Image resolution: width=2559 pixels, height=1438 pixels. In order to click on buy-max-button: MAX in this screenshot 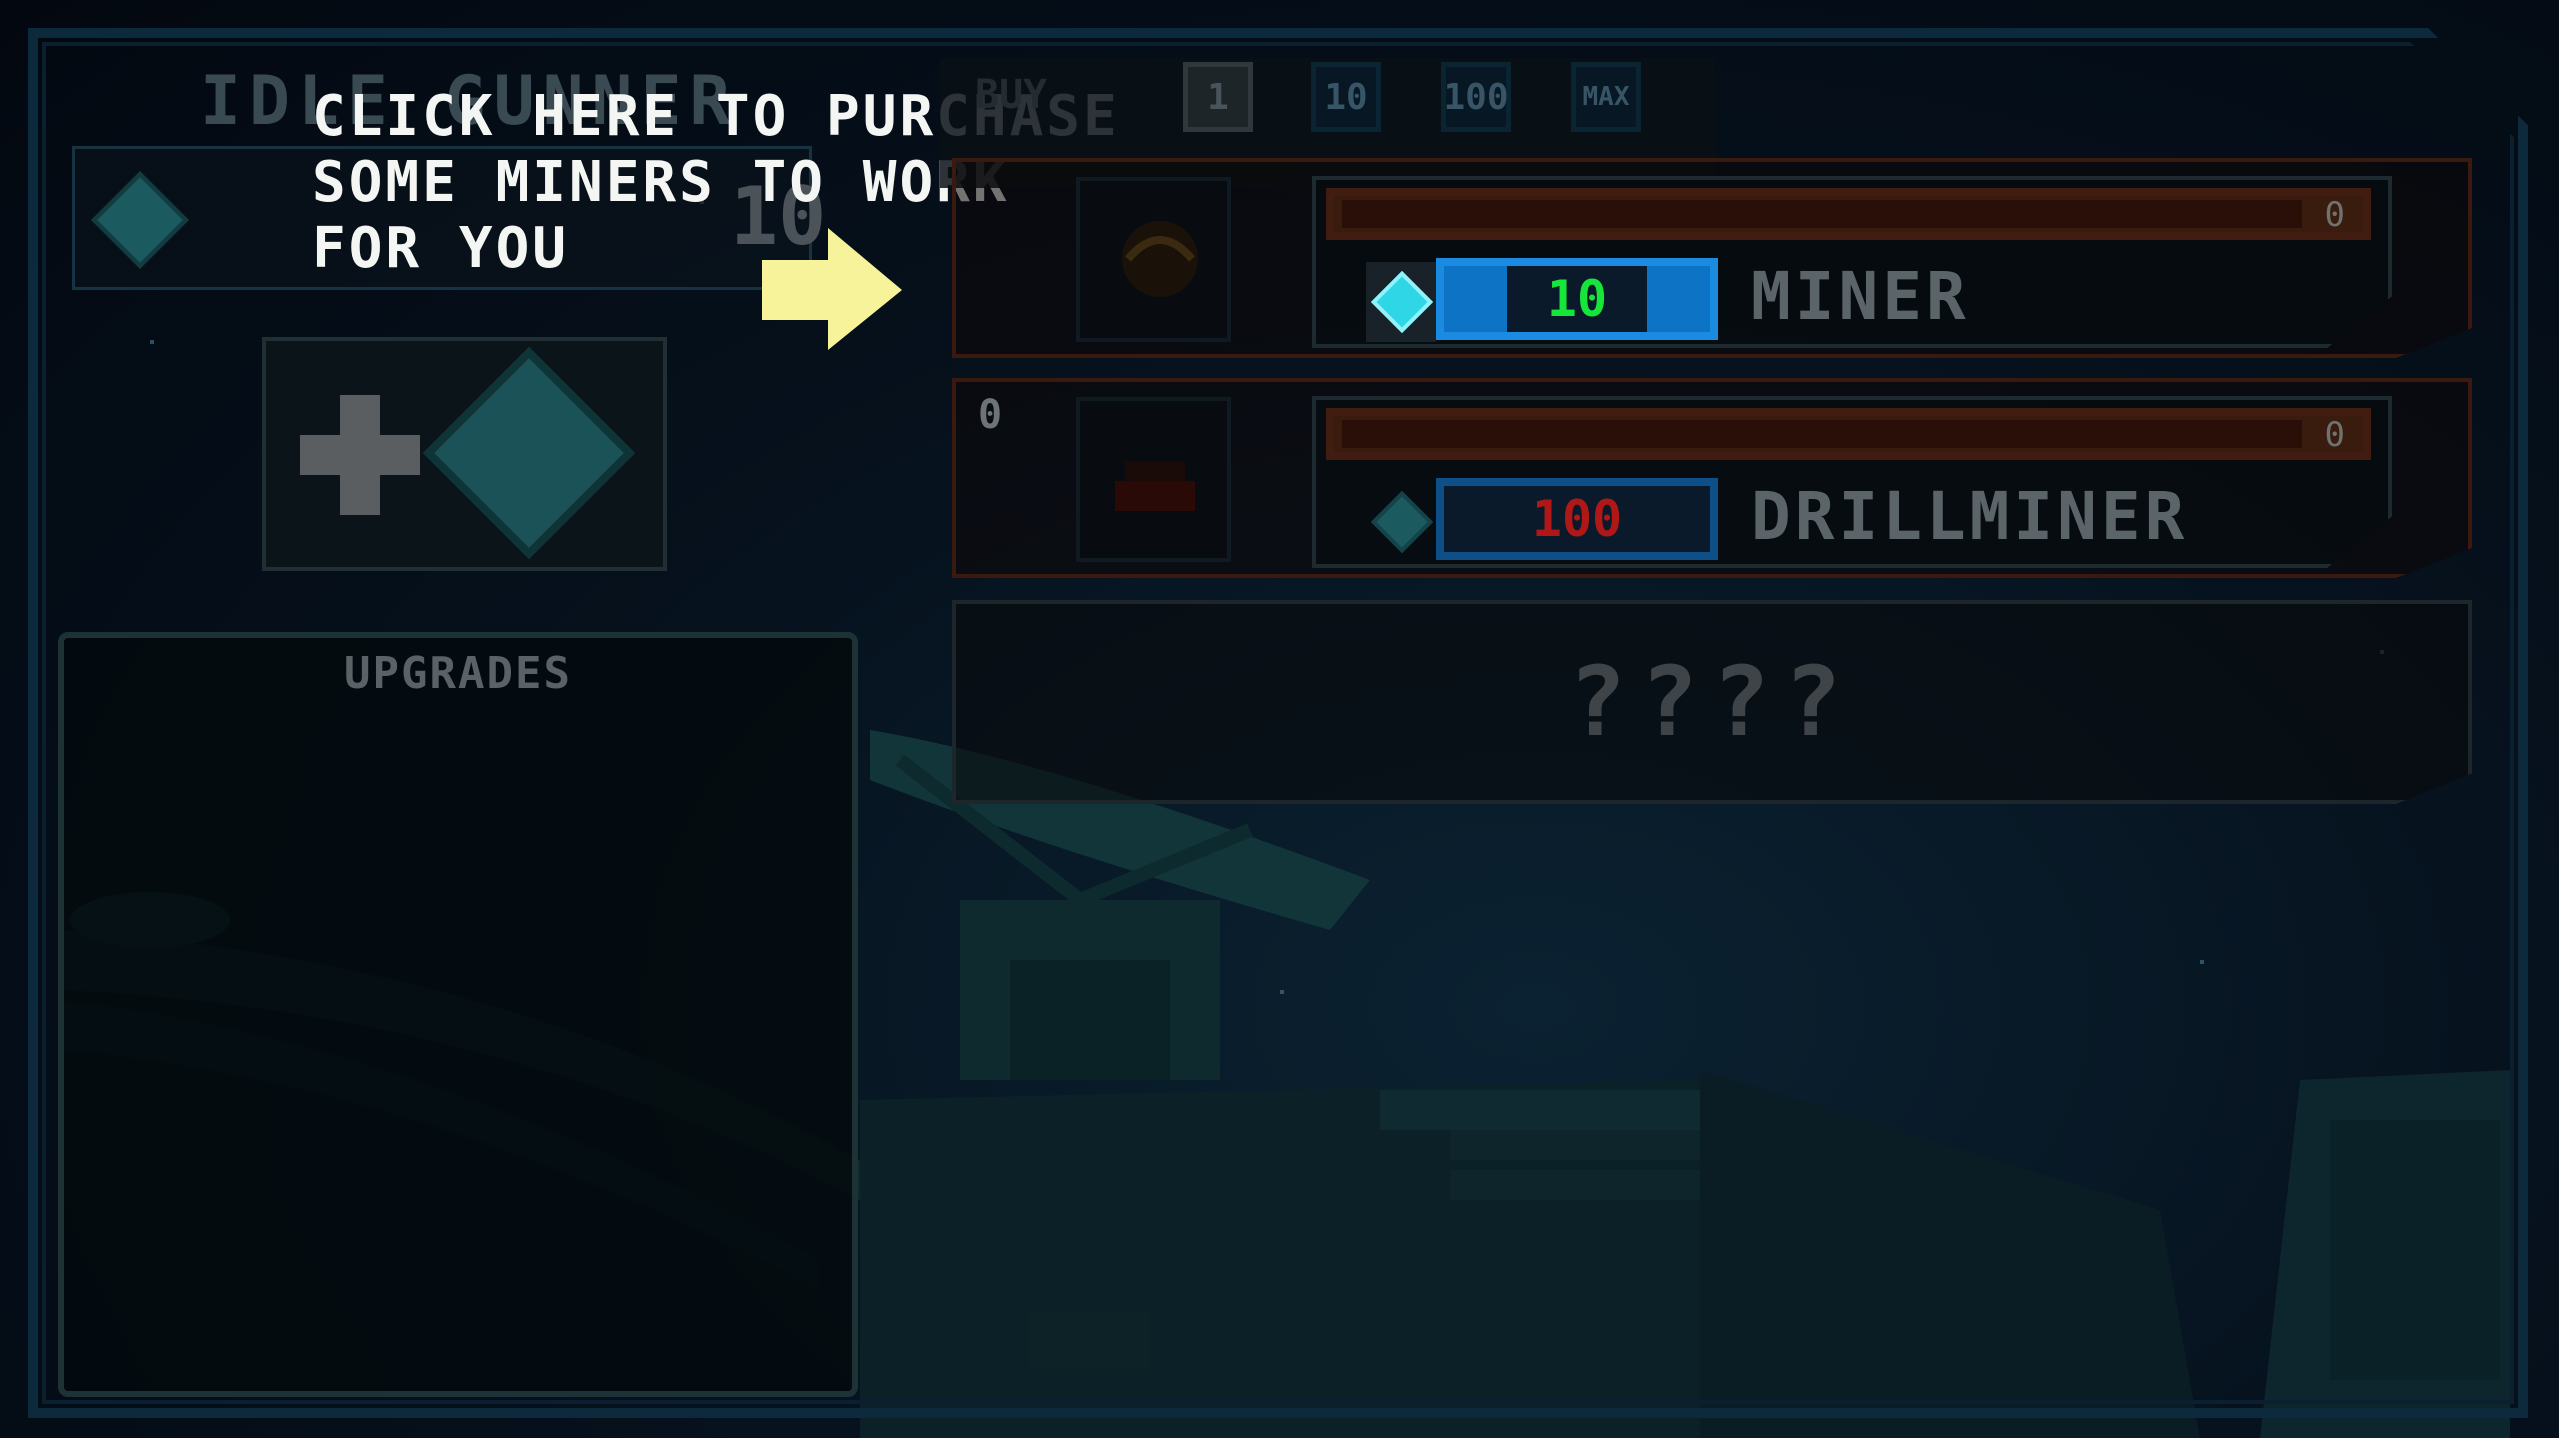, I will do `click(1606, 97)`.